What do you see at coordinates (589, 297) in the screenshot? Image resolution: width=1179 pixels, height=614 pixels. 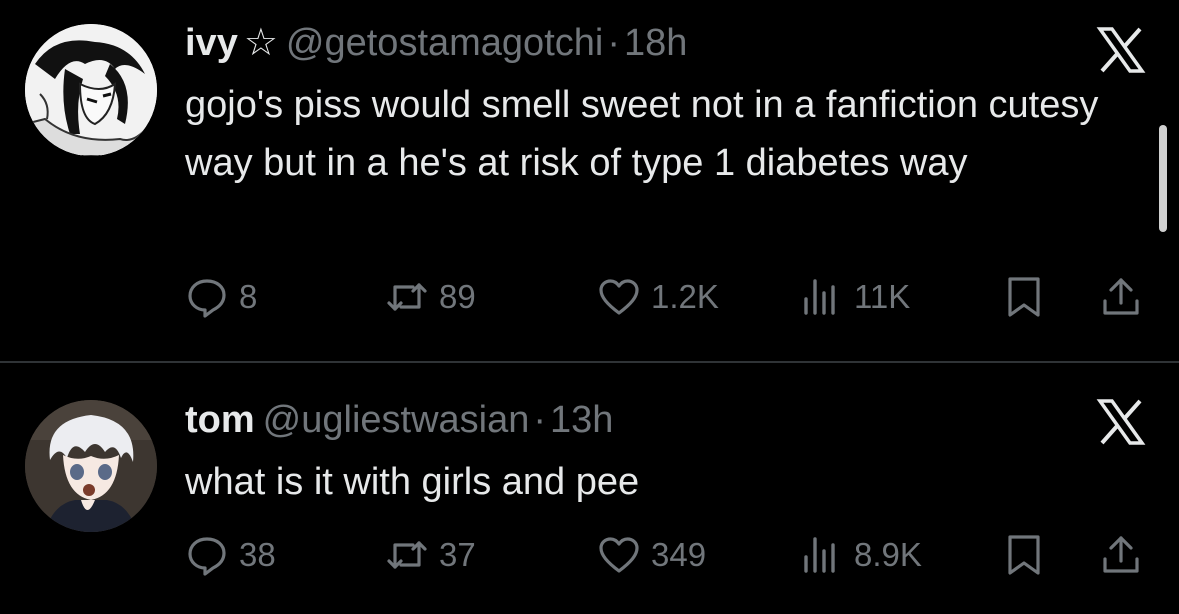 I see `tweet-actions: 8 89 1.2K 11K` at bounding box center [589, 297].